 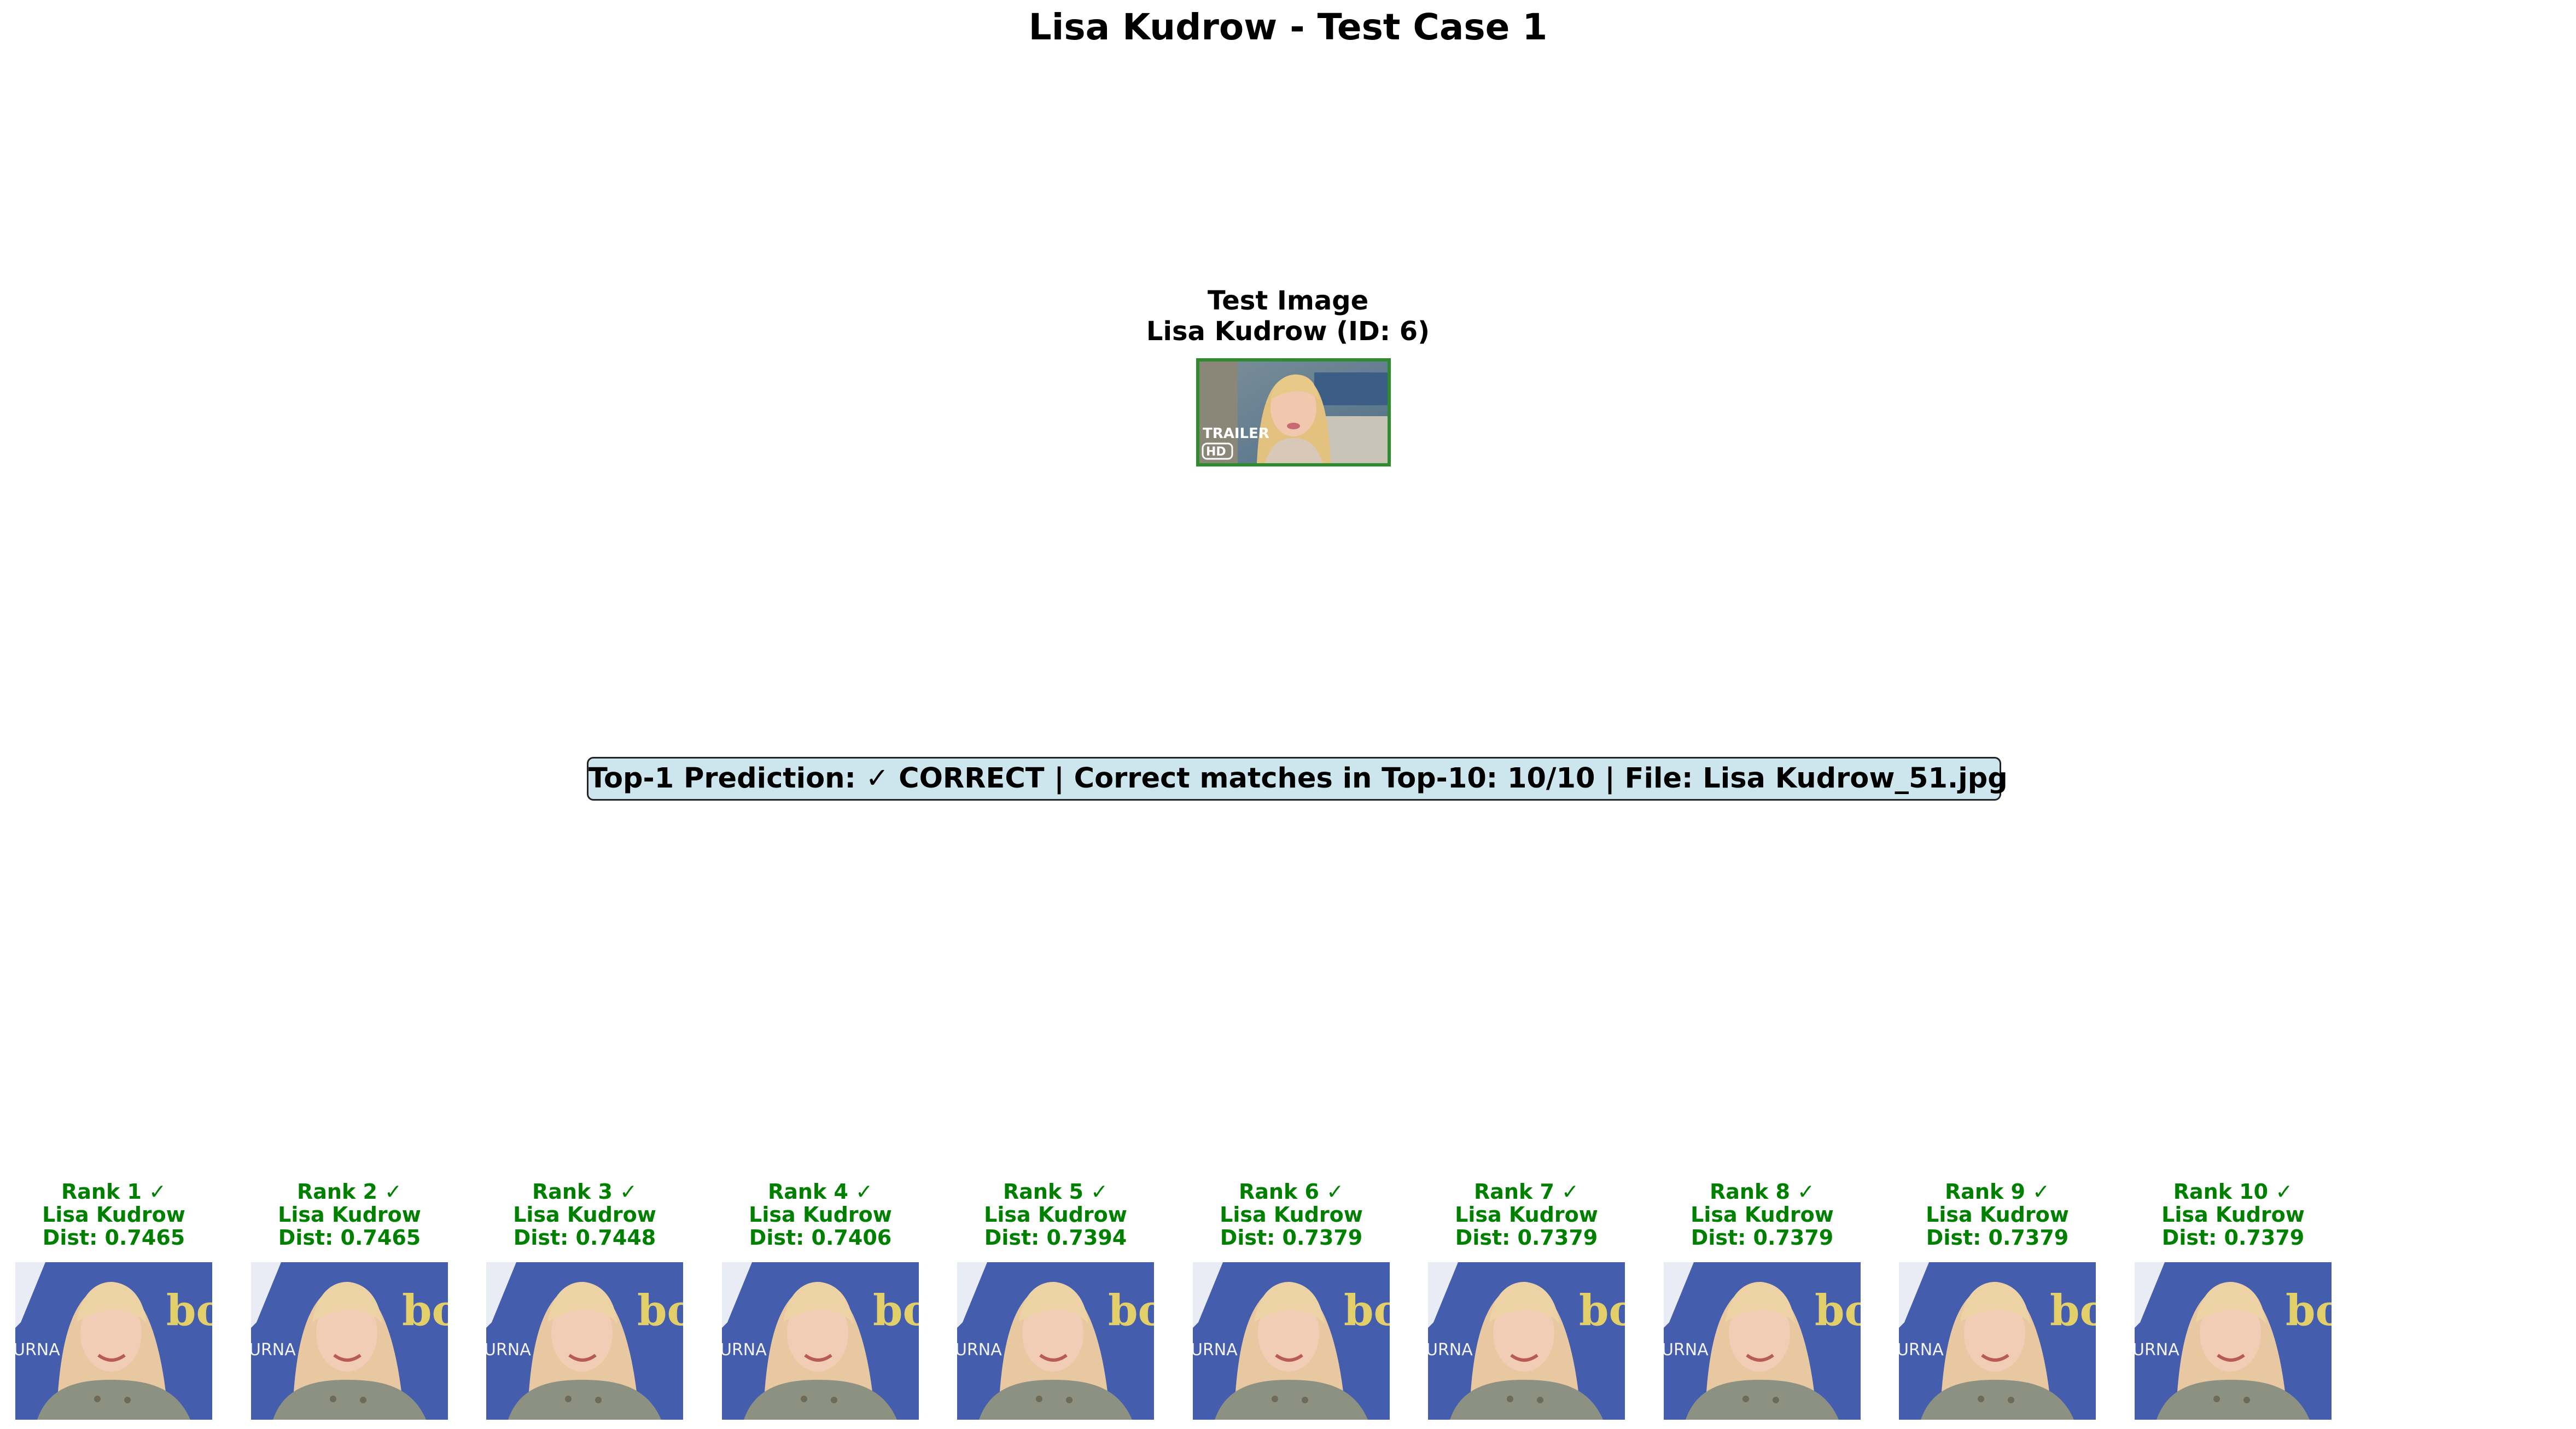 What do you see at coordinates (584, 1238) in the screenshot?
I see `result-distance: Dist: 0.7448` at bounding box center [584, 1238].